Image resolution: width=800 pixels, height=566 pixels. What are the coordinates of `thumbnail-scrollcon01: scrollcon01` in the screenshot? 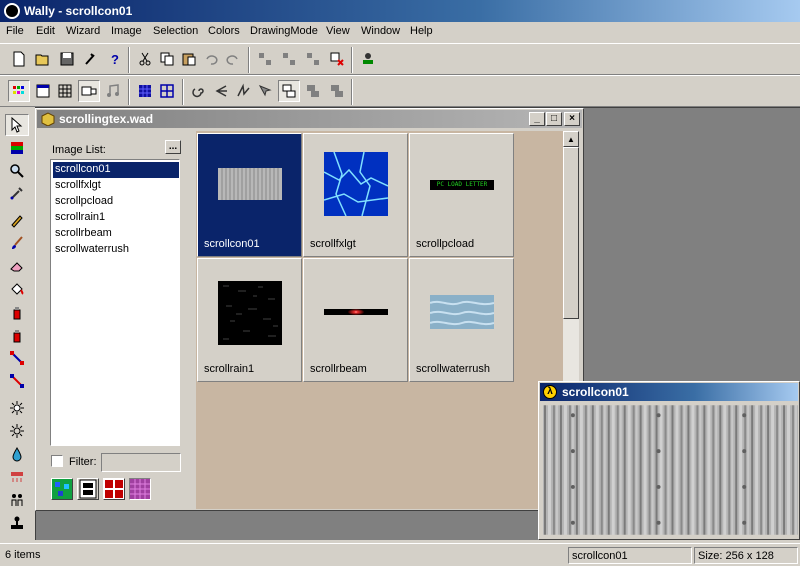 It's located at (249, 195).